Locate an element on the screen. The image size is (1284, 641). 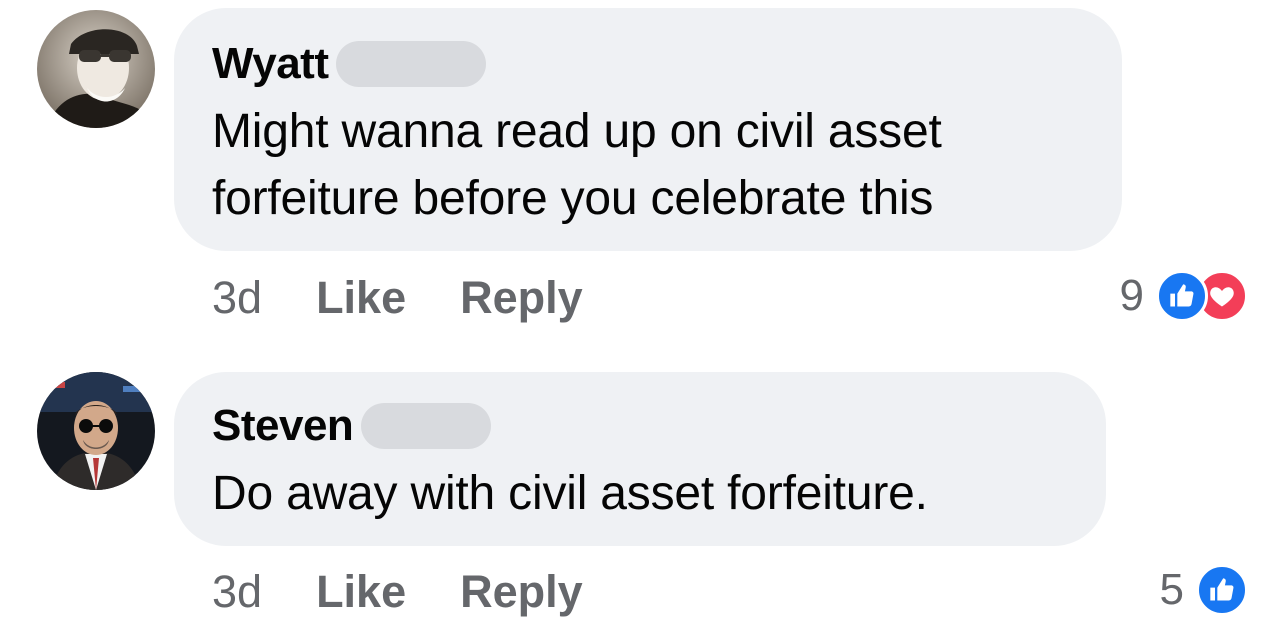
author-name: Steven is located at coordinates (283, 426).